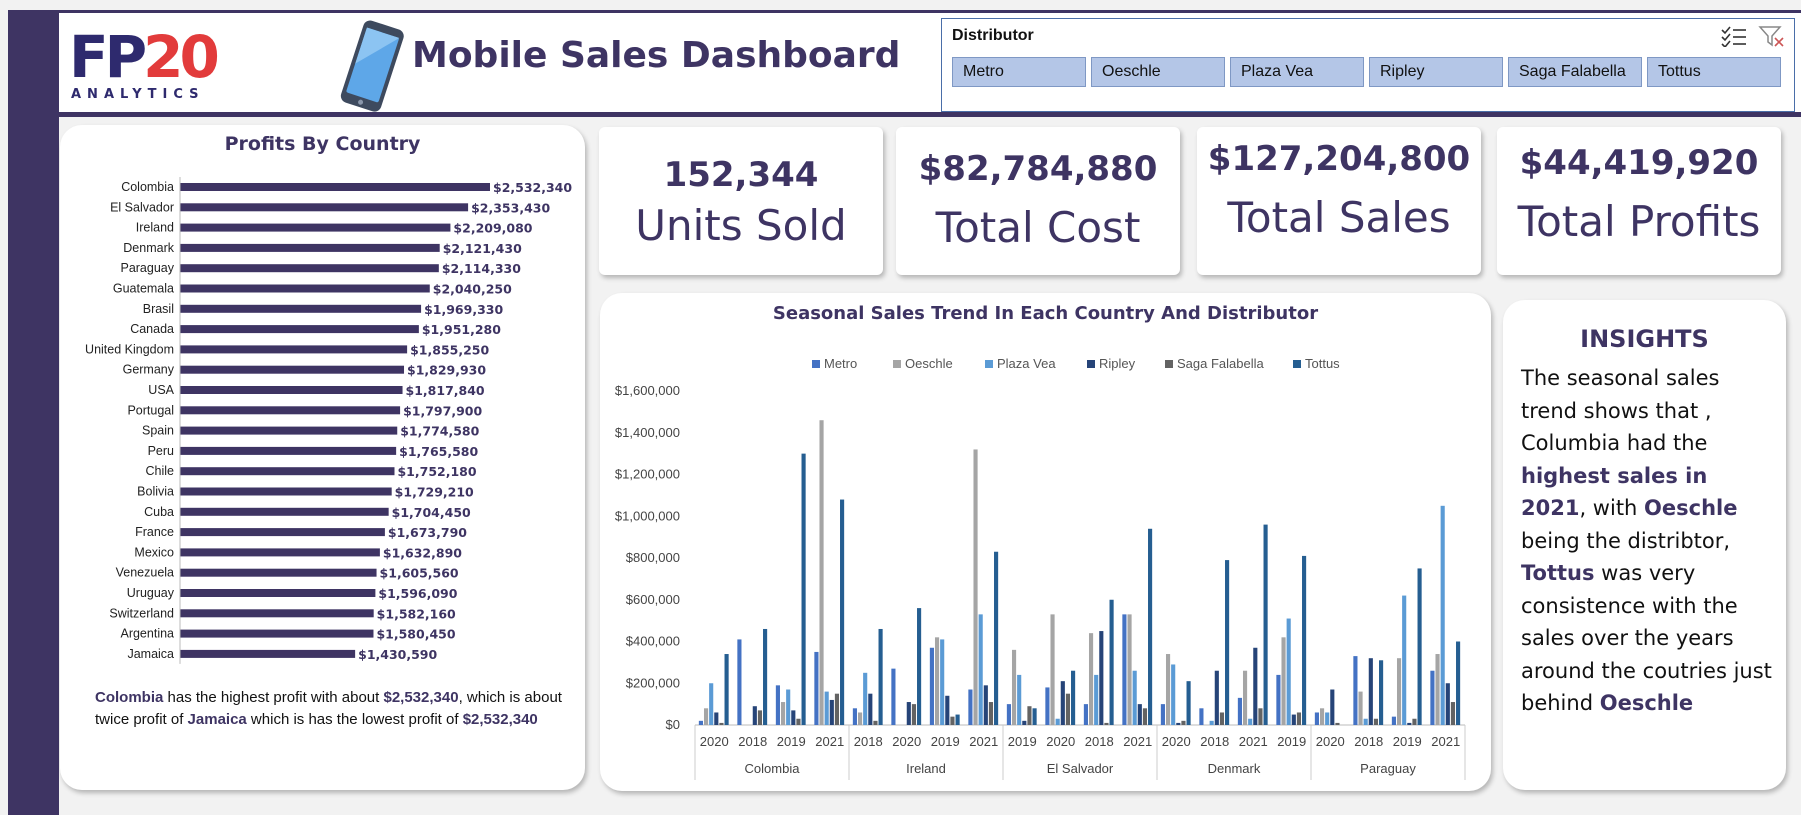  What do you see at coordinates (1158, 72) in the screenshot?
I see `slicer-item-oeschle: Oeschle` at bounding box center [1158, 72].